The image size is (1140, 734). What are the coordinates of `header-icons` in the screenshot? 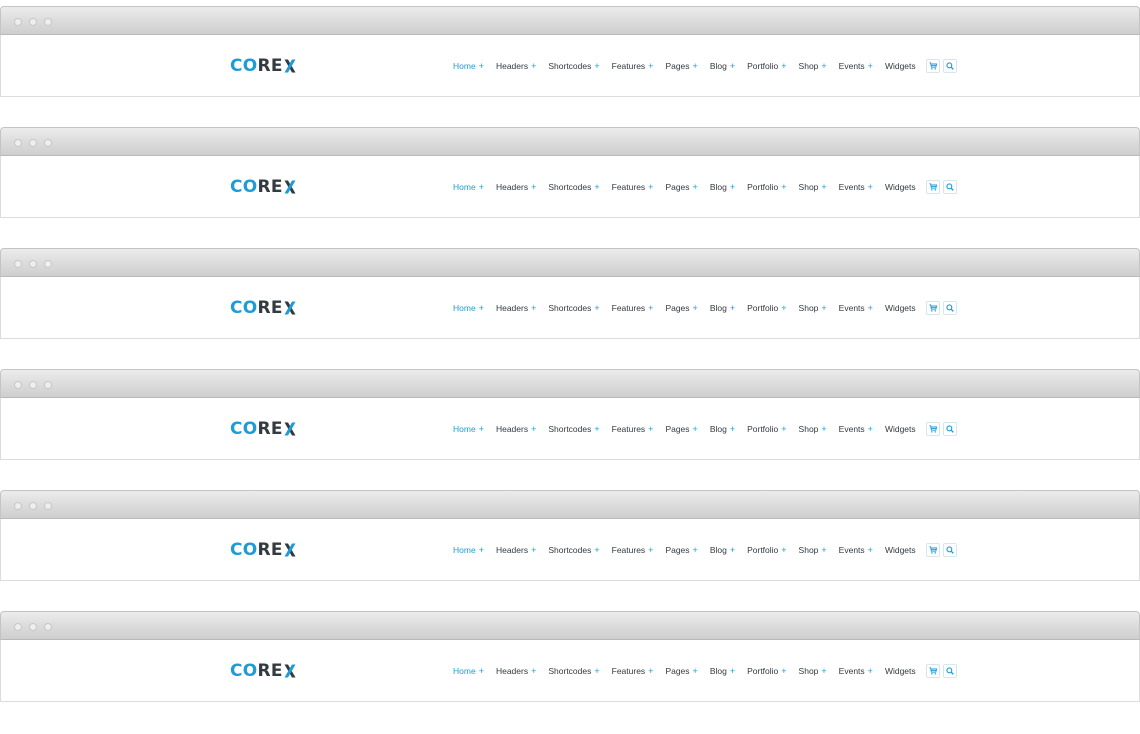 It's located at (942, 308).